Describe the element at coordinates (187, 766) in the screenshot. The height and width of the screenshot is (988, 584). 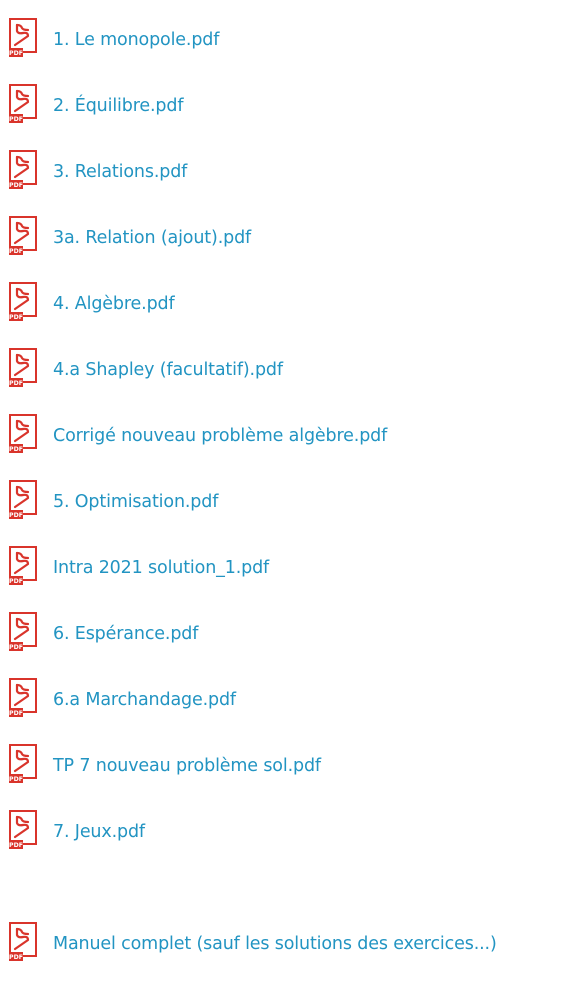
I see `file-link-label: TP 7 nouveau problème sol.pdf` at that location.